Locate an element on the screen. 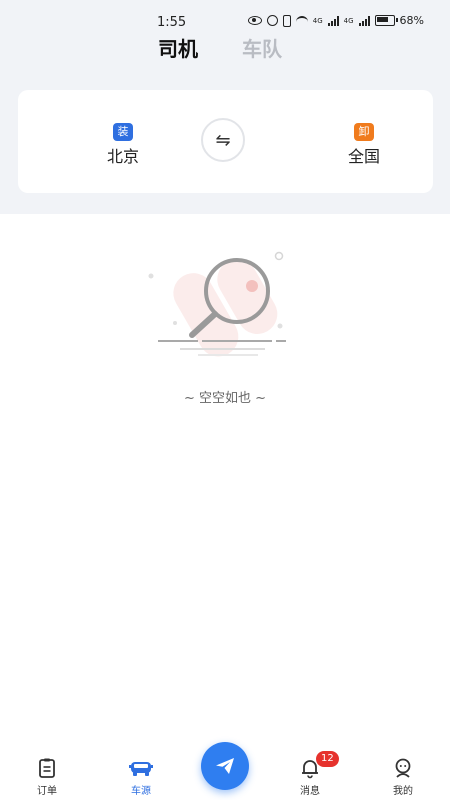  battery-icon is located at coordinates (386, 20).